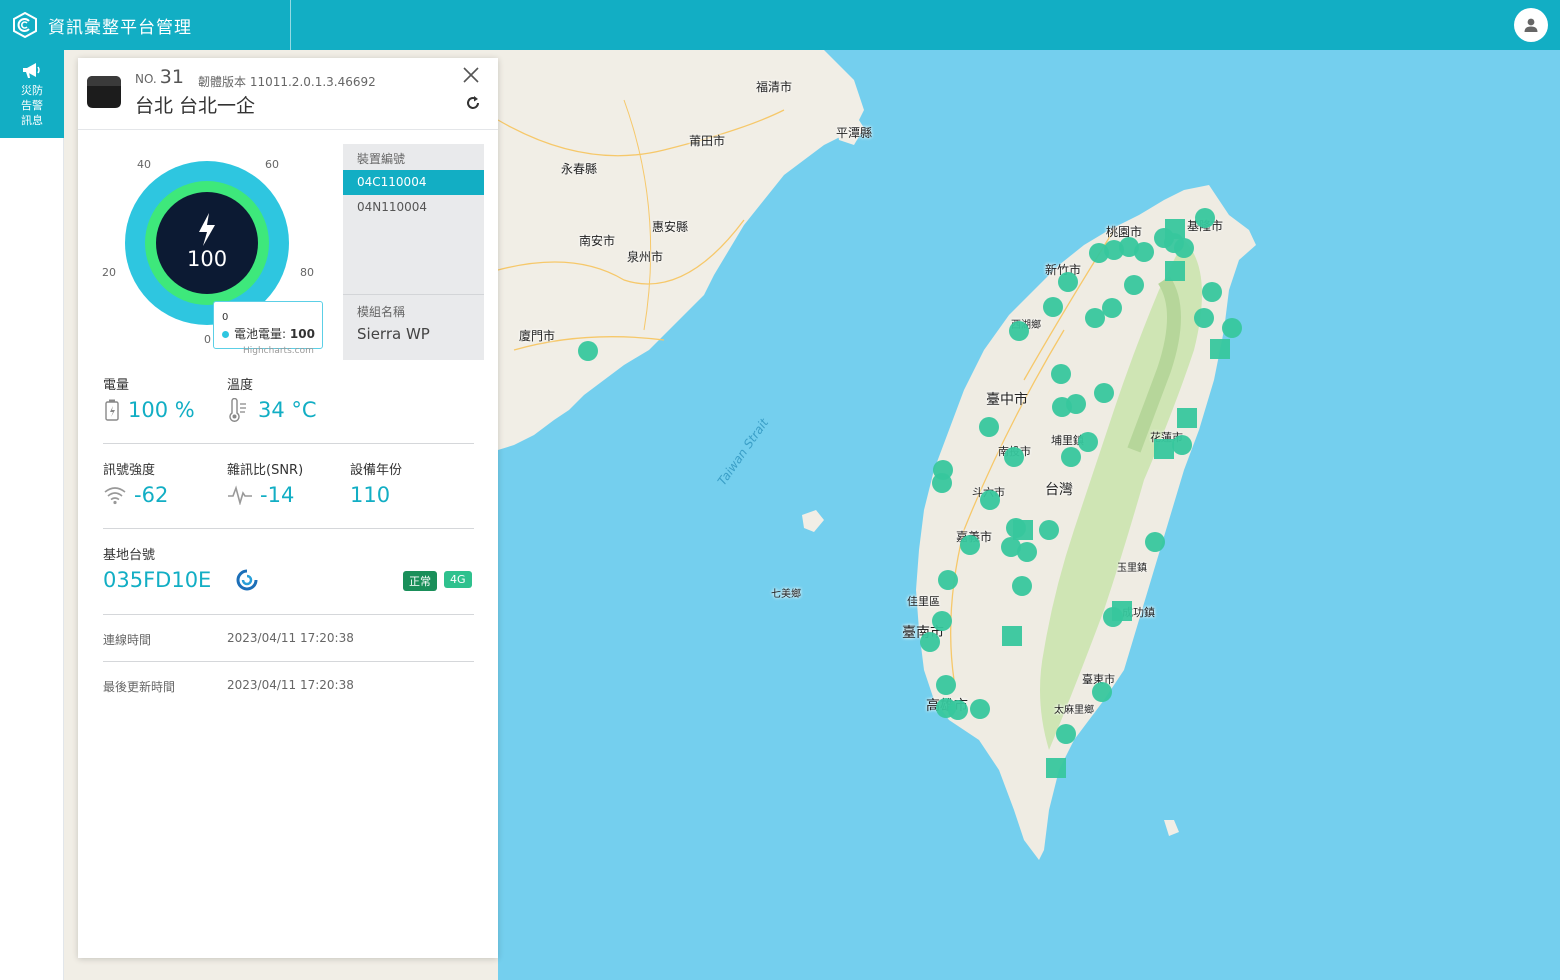  Describe the element at coordinates (1007, 400) in the screenshot. I see `place-label: 臺中市` at that location.